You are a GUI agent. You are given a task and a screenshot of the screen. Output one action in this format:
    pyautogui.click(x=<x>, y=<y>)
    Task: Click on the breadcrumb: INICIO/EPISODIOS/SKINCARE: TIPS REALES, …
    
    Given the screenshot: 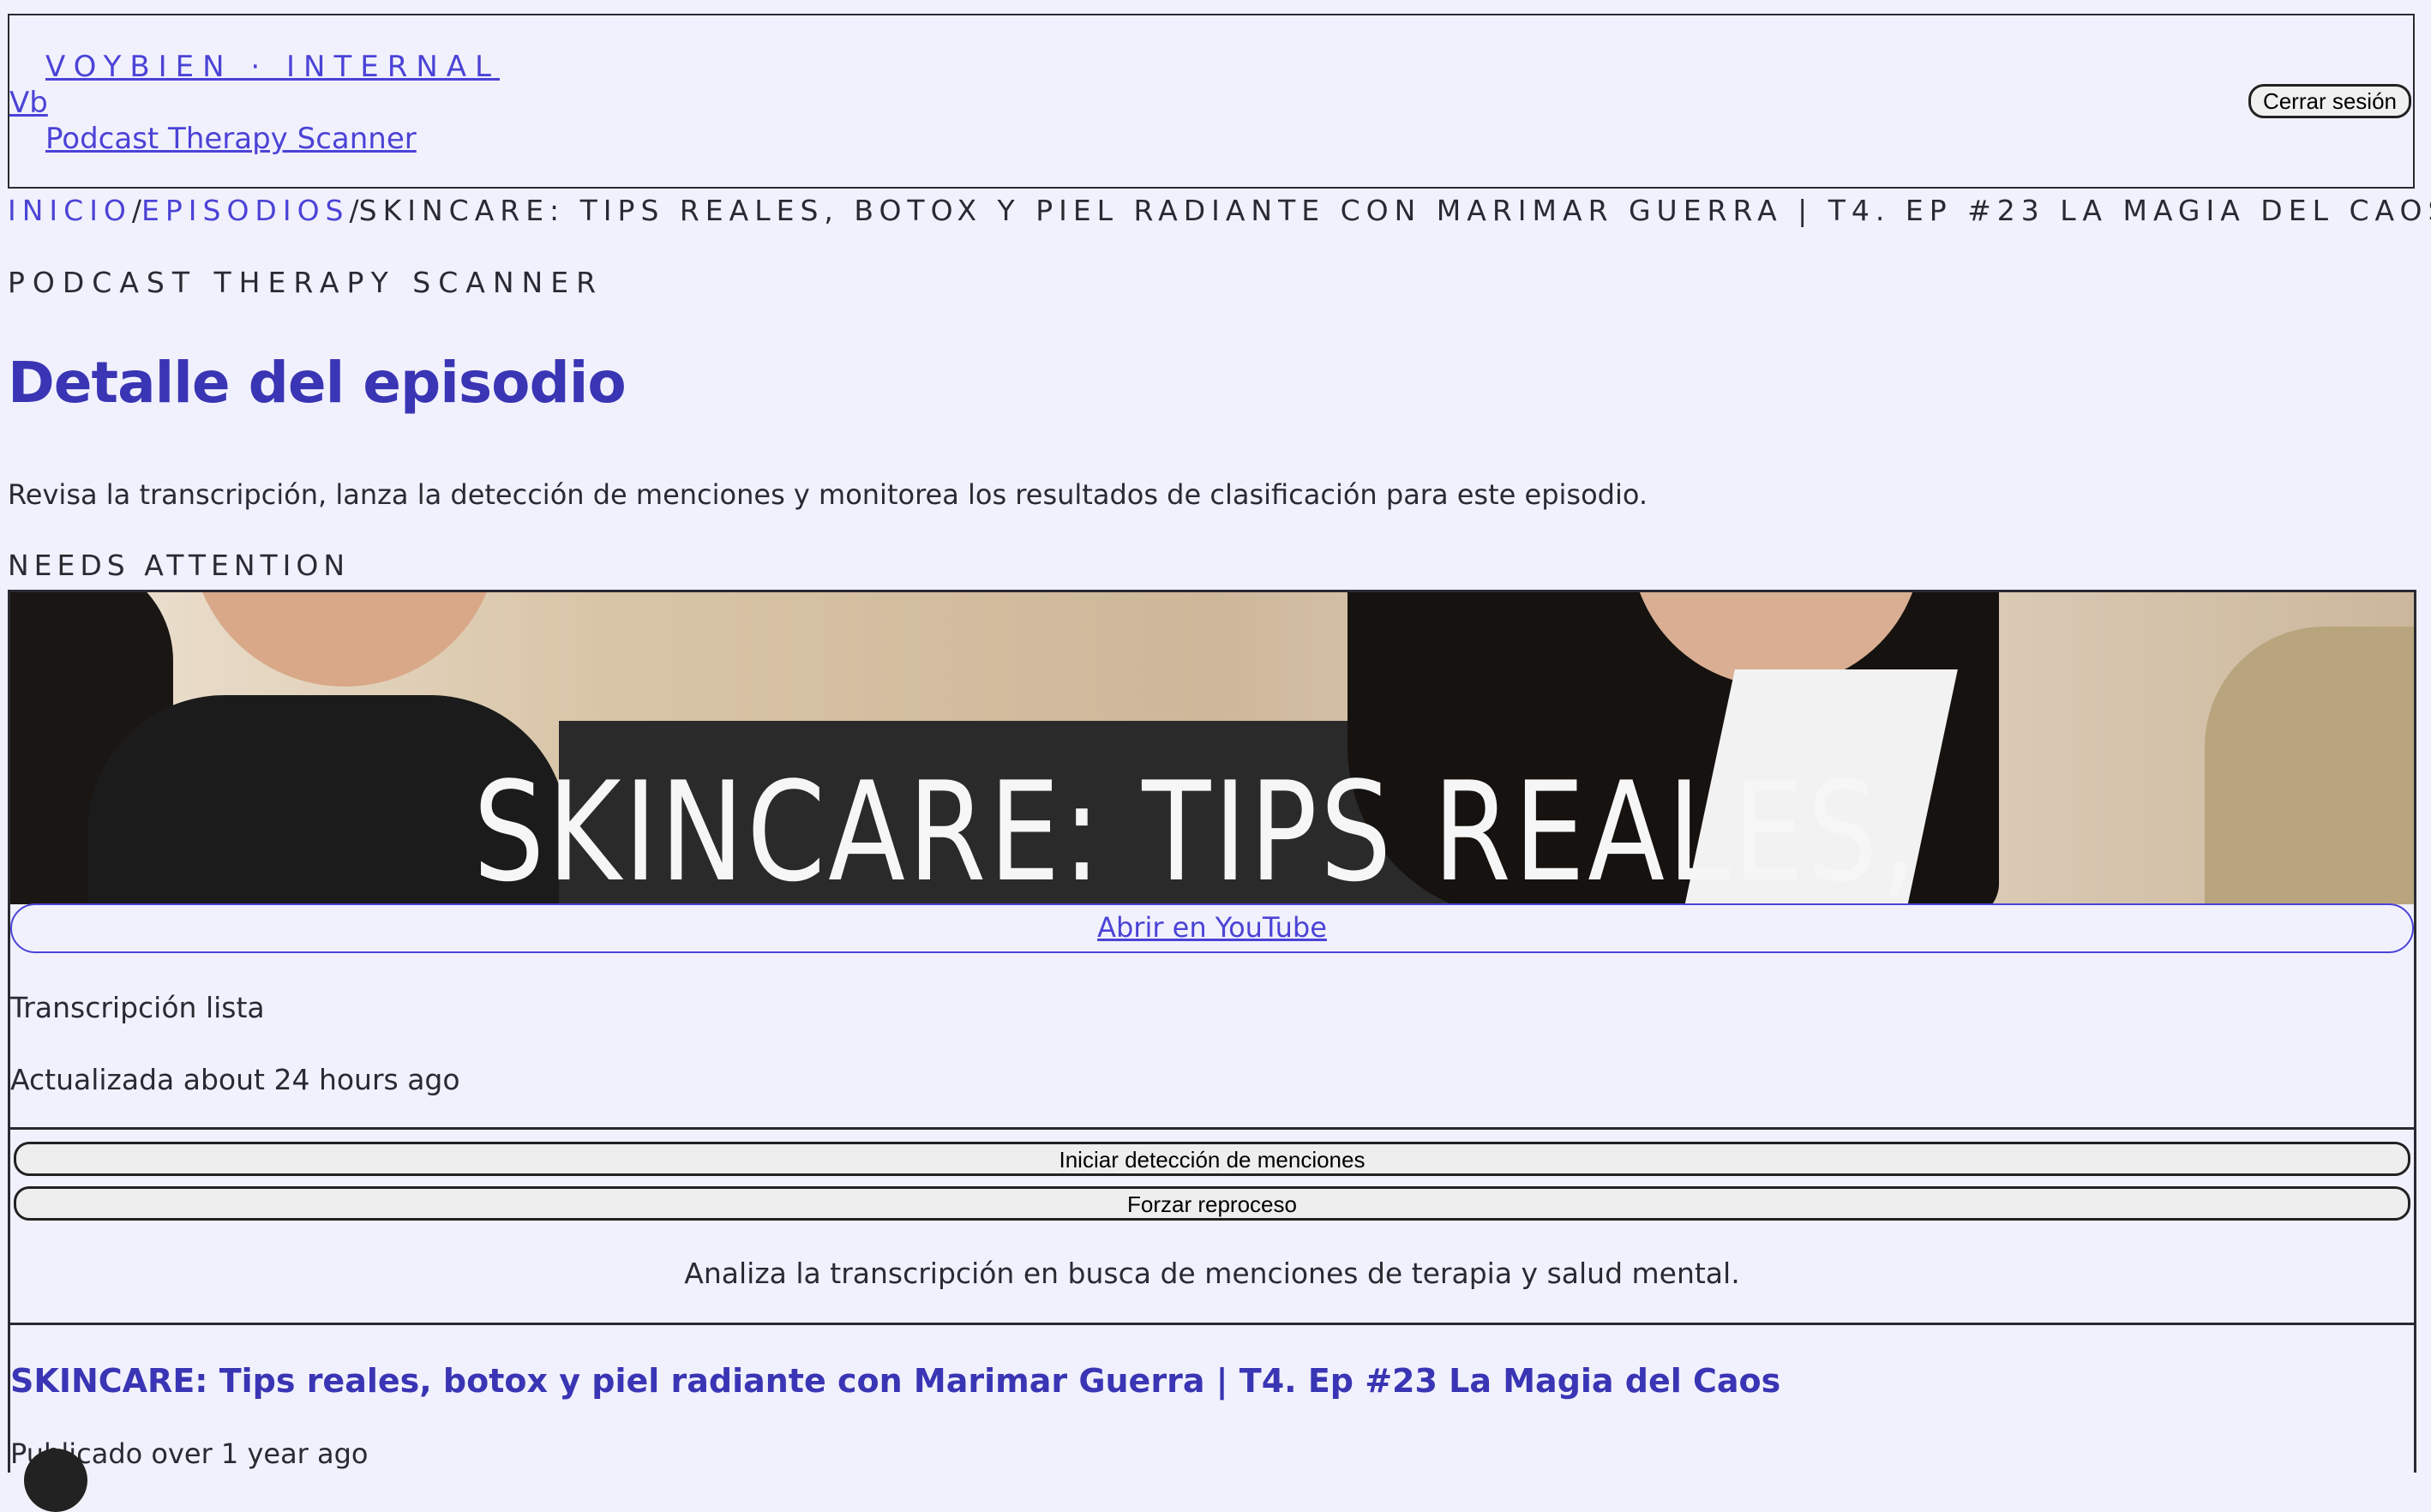 What is the action you would take?
    pyautogui.click(x=1219, y=210)
    